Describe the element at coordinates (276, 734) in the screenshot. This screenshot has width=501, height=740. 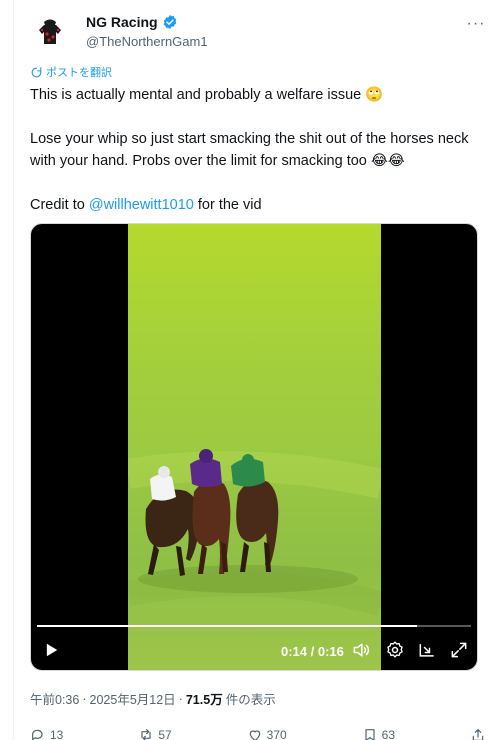
I see `like-count: 370` at that location.